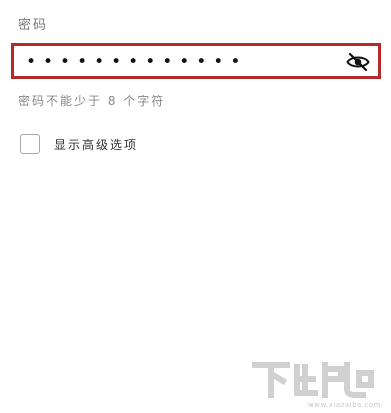  I want to click on password-visibility-toggle, so click(358, 62).